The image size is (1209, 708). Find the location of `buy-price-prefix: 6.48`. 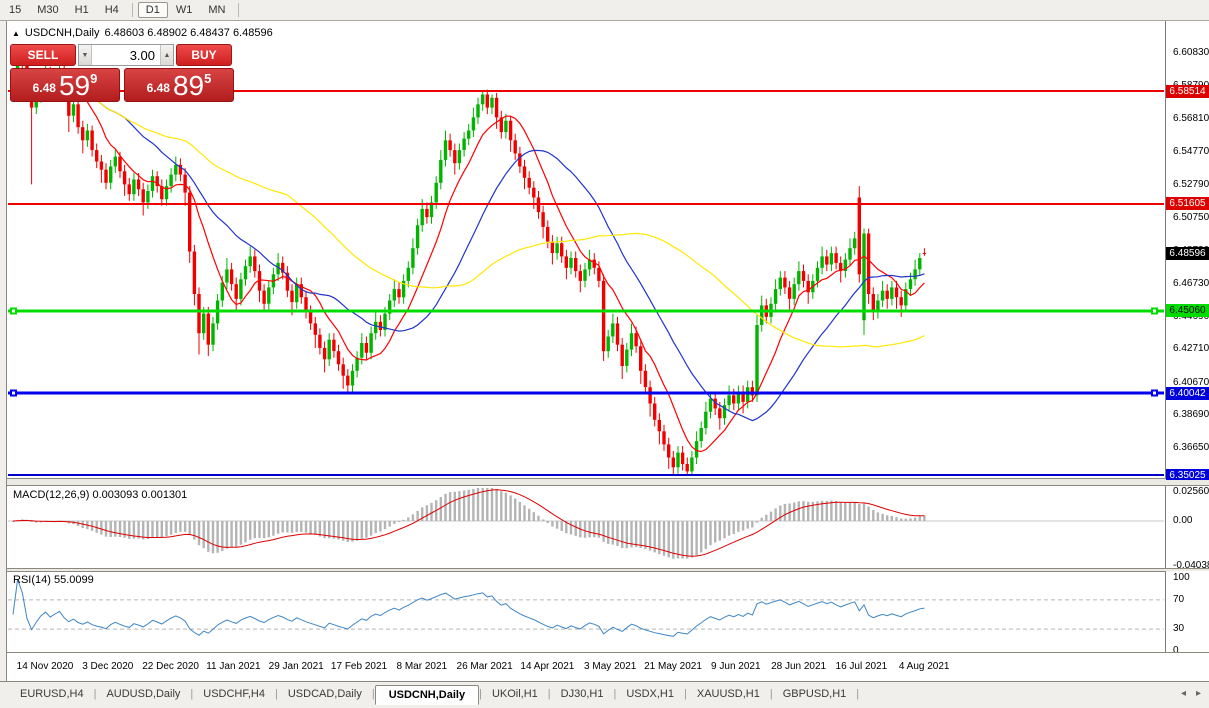

buy-price-prefix: 6.48 is located at coordinates (158, 88).